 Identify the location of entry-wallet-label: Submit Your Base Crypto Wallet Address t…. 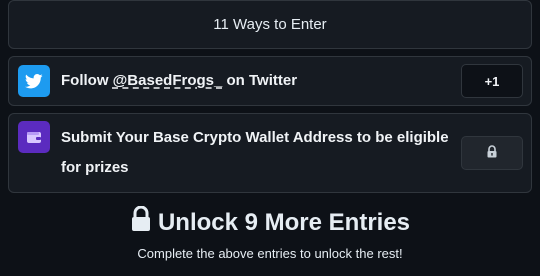
(255, 152).